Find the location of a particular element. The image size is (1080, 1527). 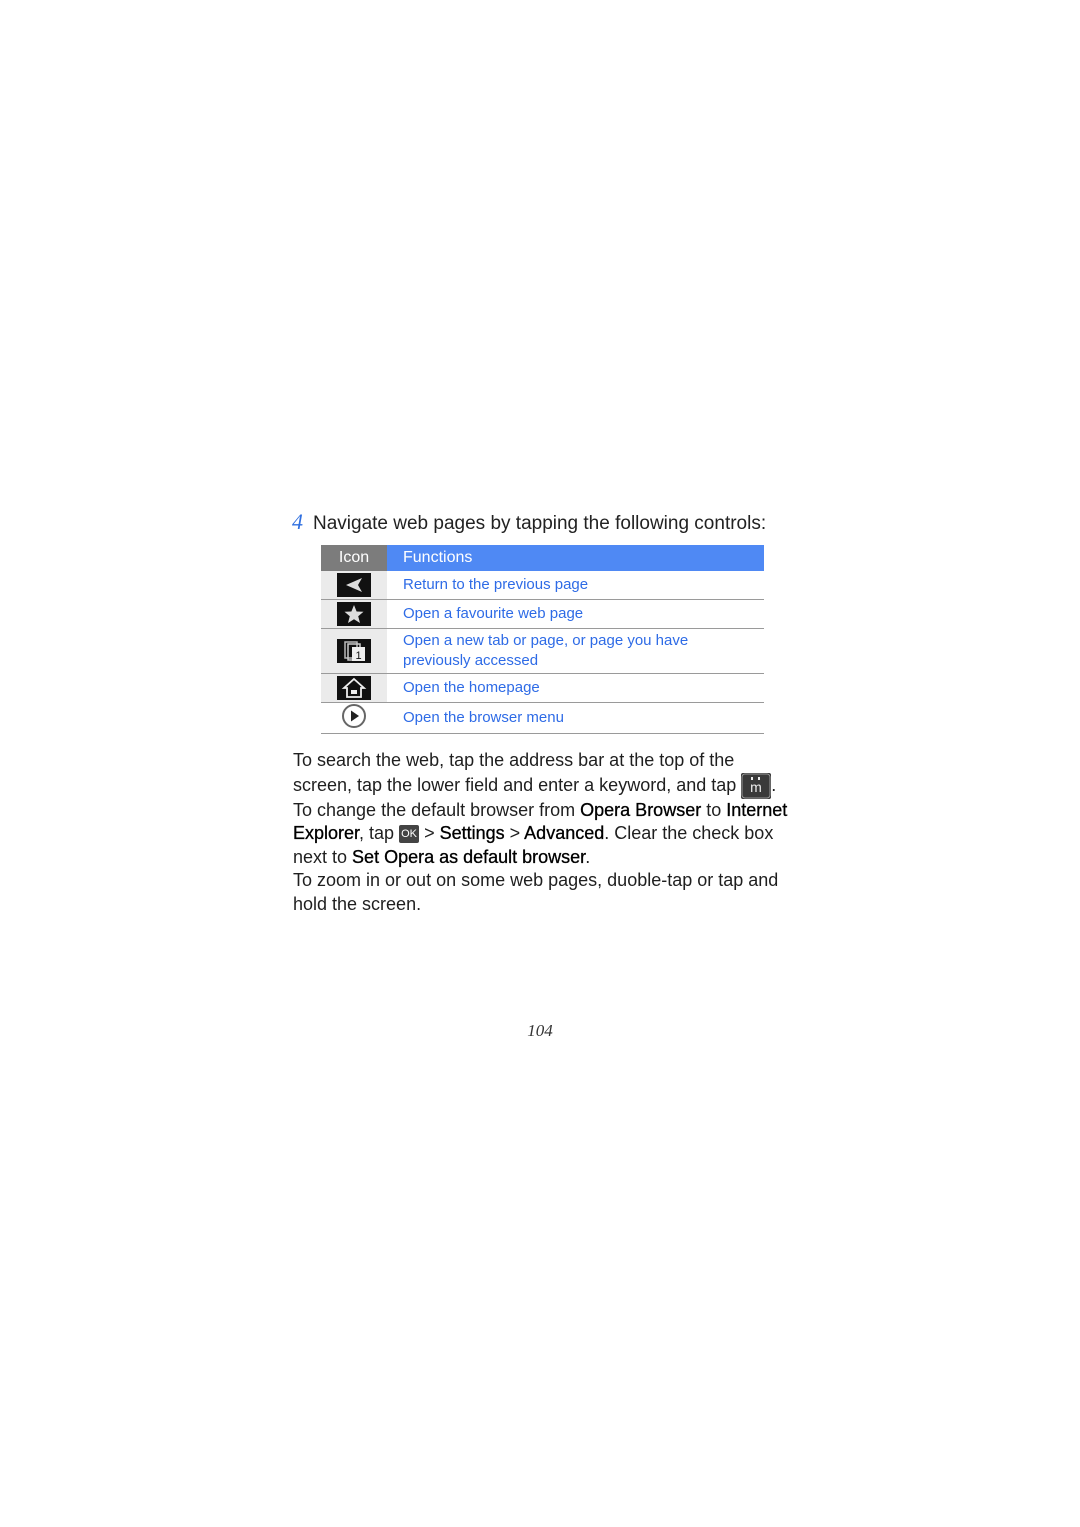

advanced-label: Advanced is located at coordinates (564, 833).